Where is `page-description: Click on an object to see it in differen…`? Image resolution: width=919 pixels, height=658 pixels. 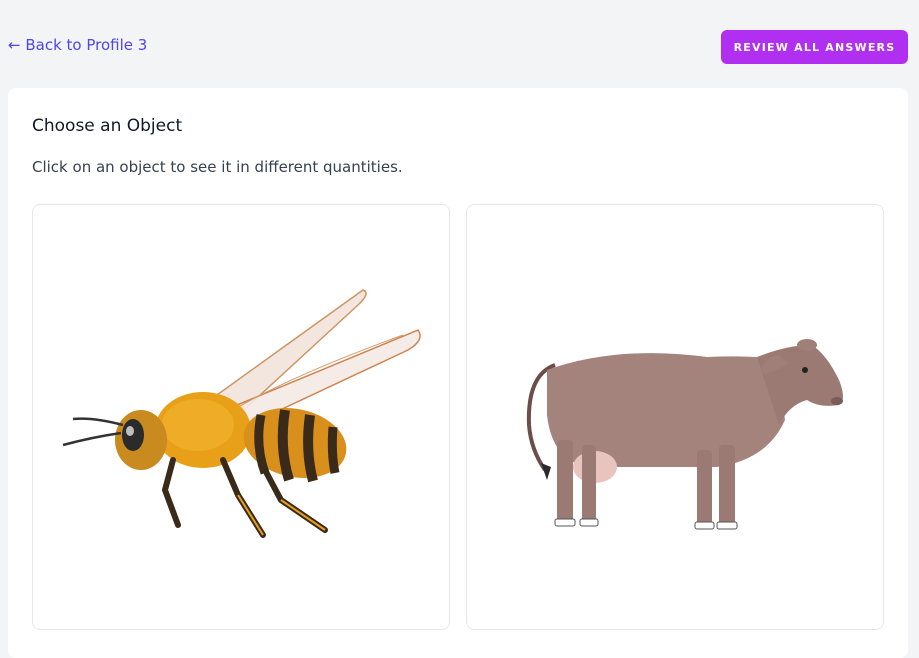
page-description: Click on an object to see it in differen… is located at coordinates (217, 167).